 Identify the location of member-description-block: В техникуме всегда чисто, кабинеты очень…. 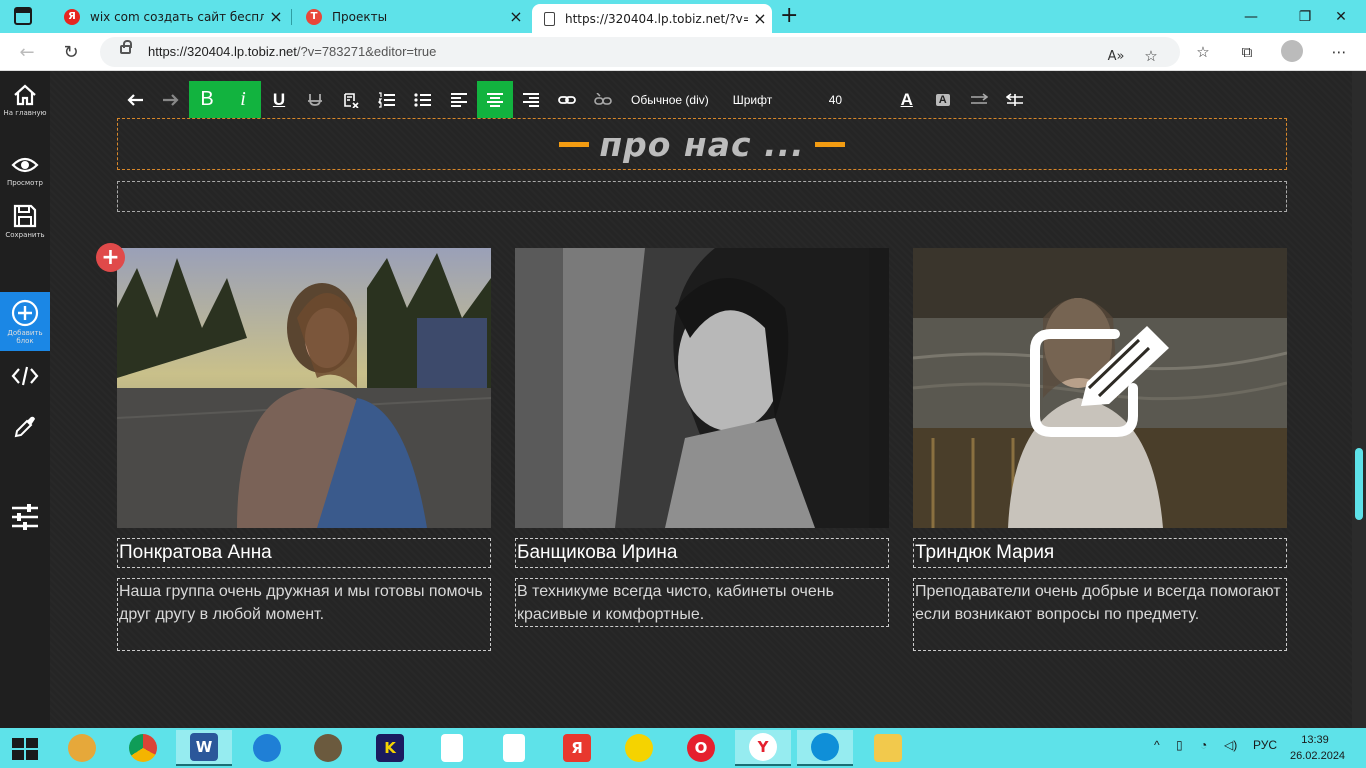
(702, 602).